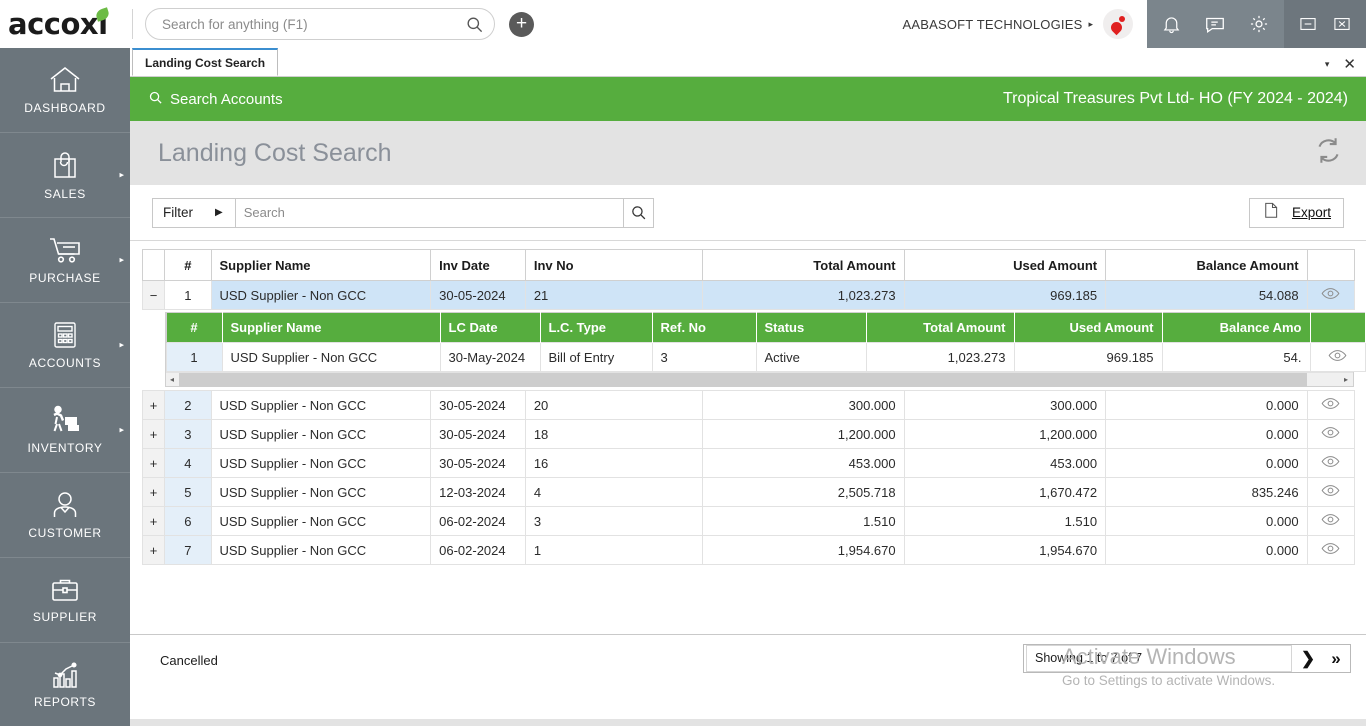 The image size is (1366, 726). Describe the element at coordinates (811, 357) in the screenshot. I see `detail-status: Active` at that location.